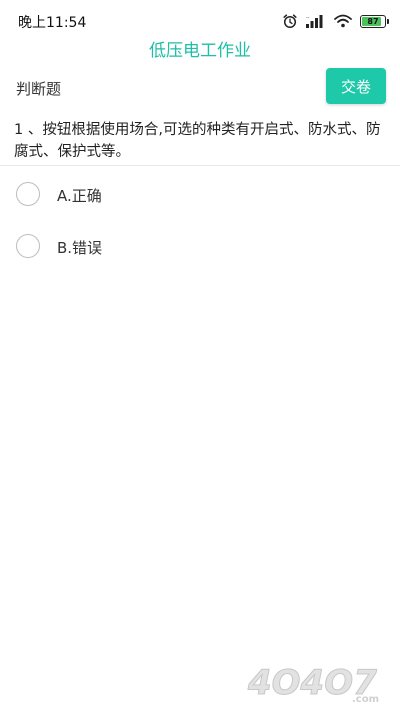  I want to click on status-bar: 晚上11:54 ·· 87, so click(200, 20).